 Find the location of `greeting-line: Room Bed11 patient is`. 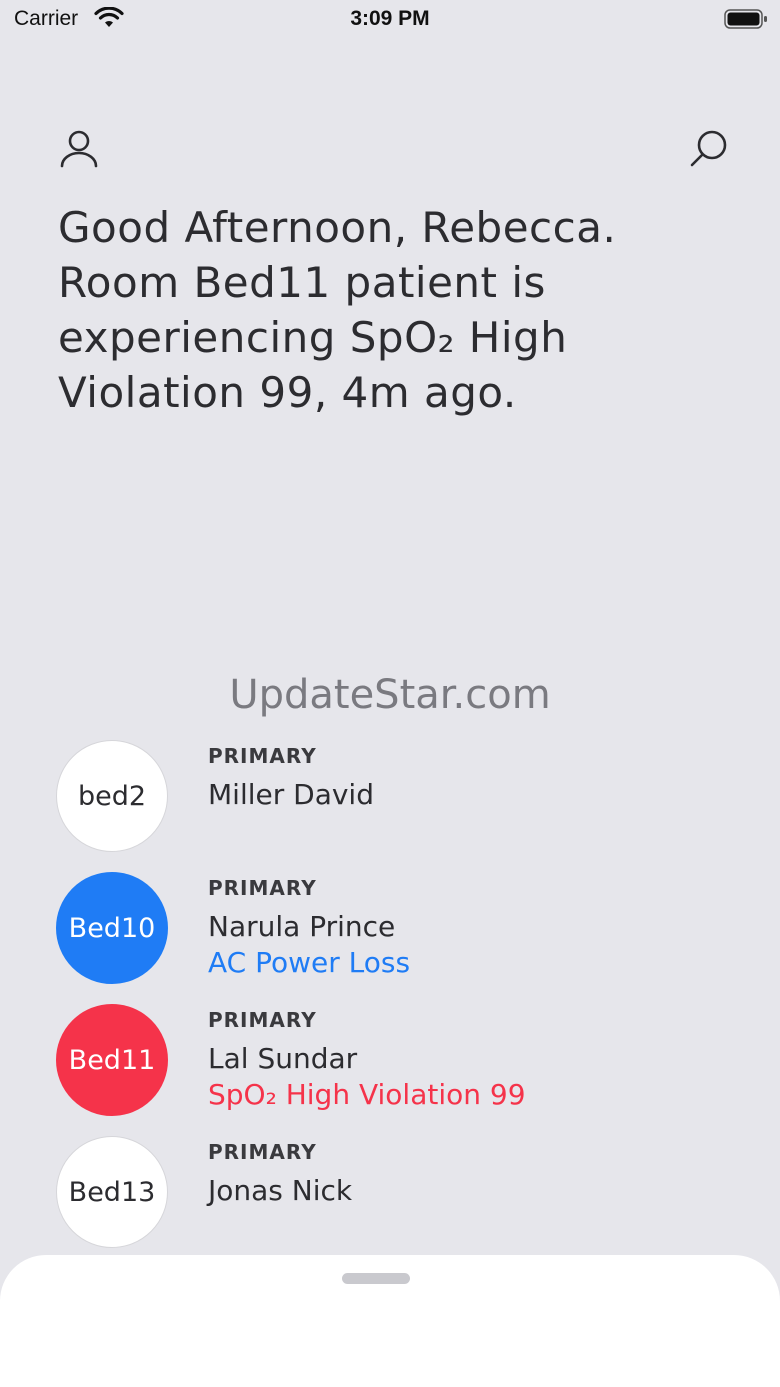

greeting-line: Room Bed11 patient is is located at coordinates (302, 282).